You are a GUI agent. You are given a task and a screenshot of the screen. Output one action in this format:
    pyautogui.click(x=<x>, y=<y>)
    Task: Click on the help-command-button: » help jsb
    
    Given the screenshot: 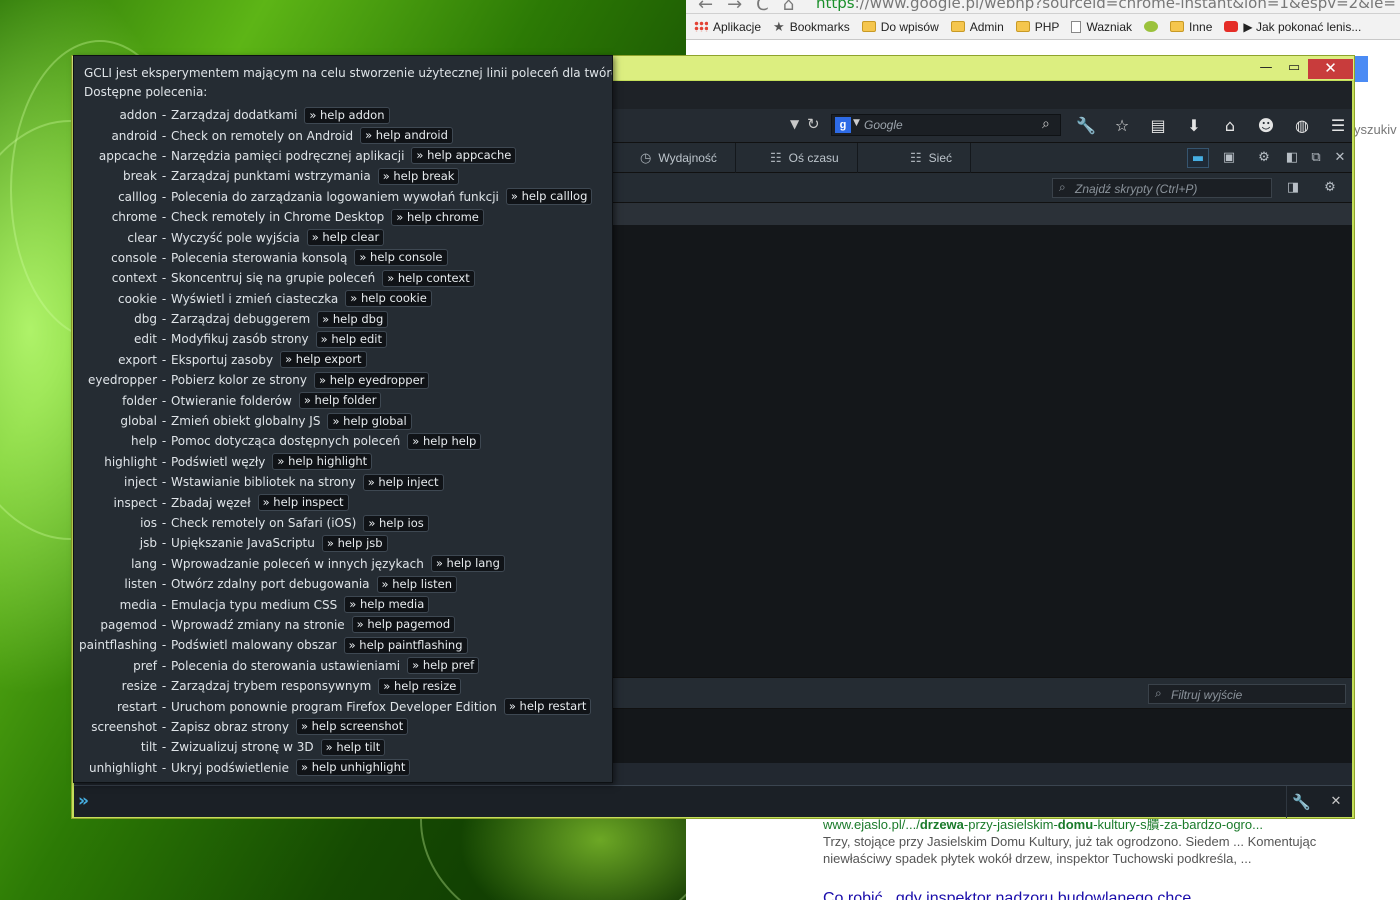 What is the action you would take?
    pyautogui.click(x=354, y=543)
    